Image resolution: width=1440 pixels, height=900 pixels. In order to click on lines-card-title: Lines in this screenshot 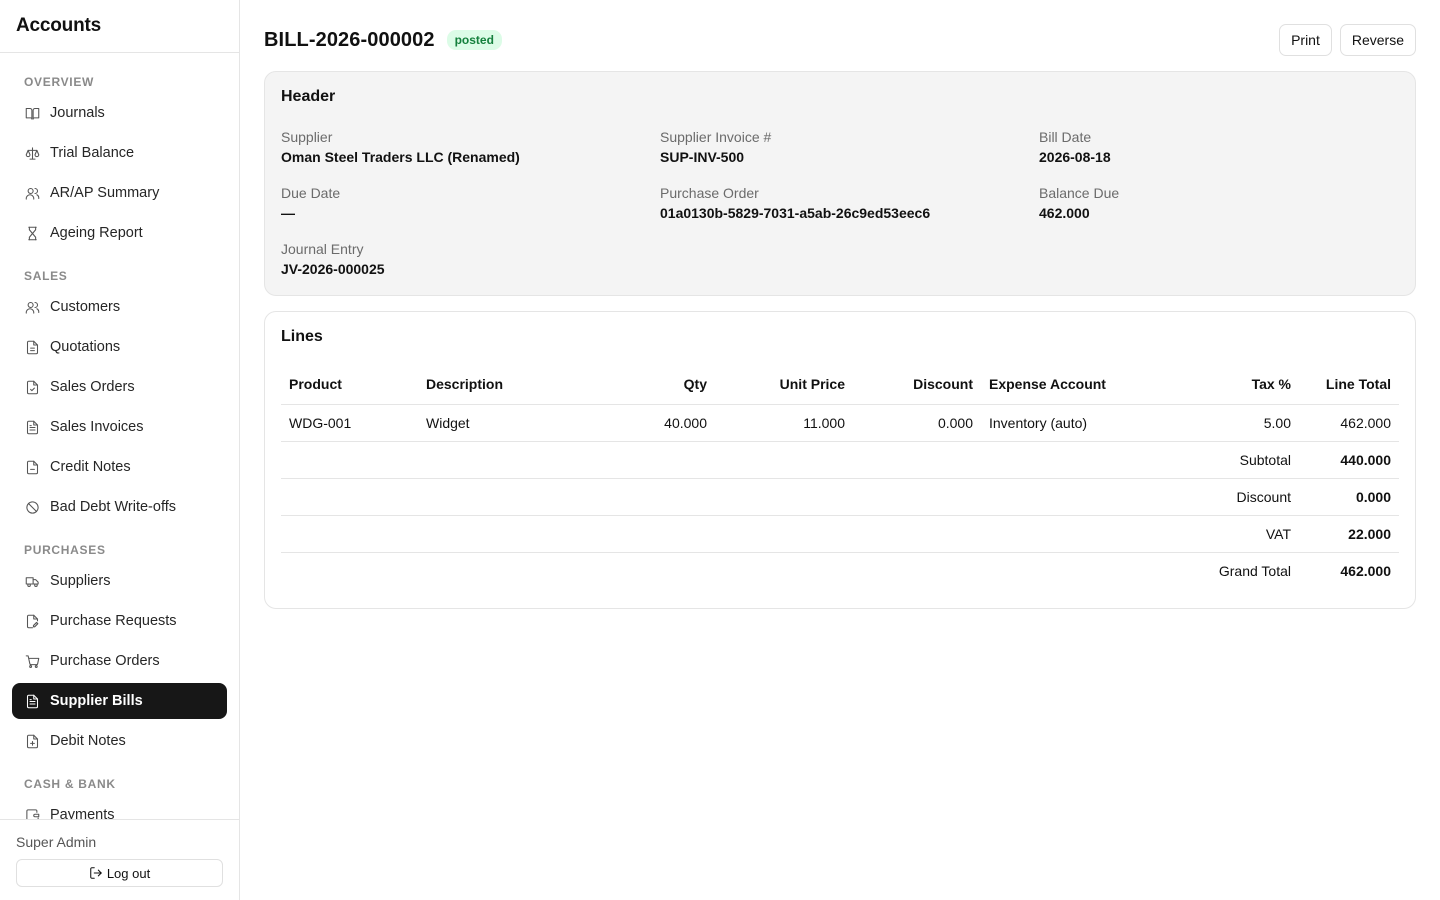, I will do `click(302, 336)`.